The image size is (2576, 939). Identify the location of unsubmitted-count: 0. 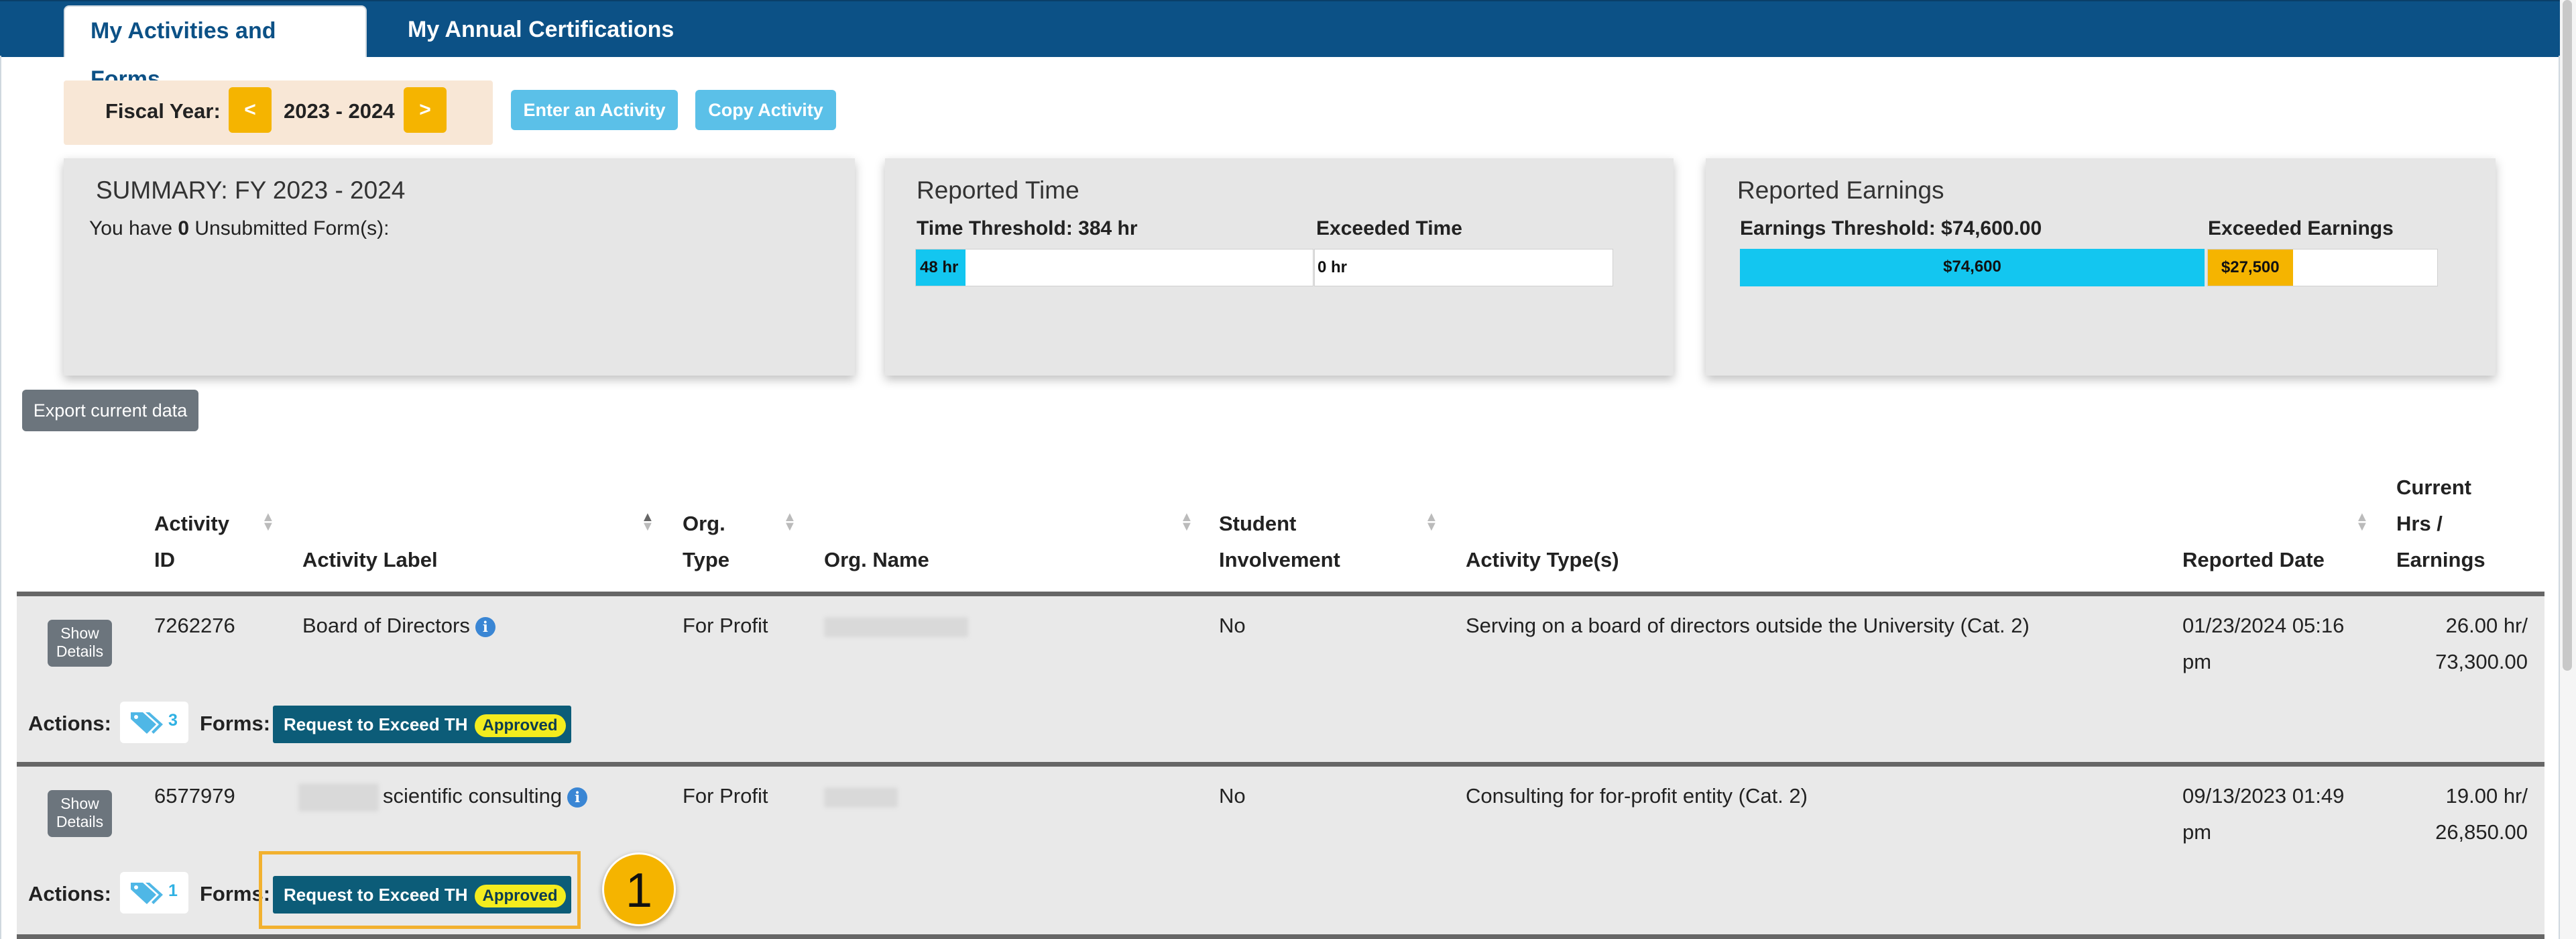
(184, 228).